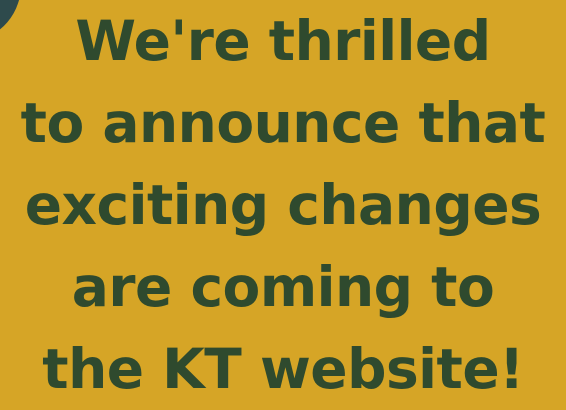  What do you see at coordinates (283, 369) in the screenshot?
I see `announcement-line-5: the KT website!` at bounding box center [283, 369].